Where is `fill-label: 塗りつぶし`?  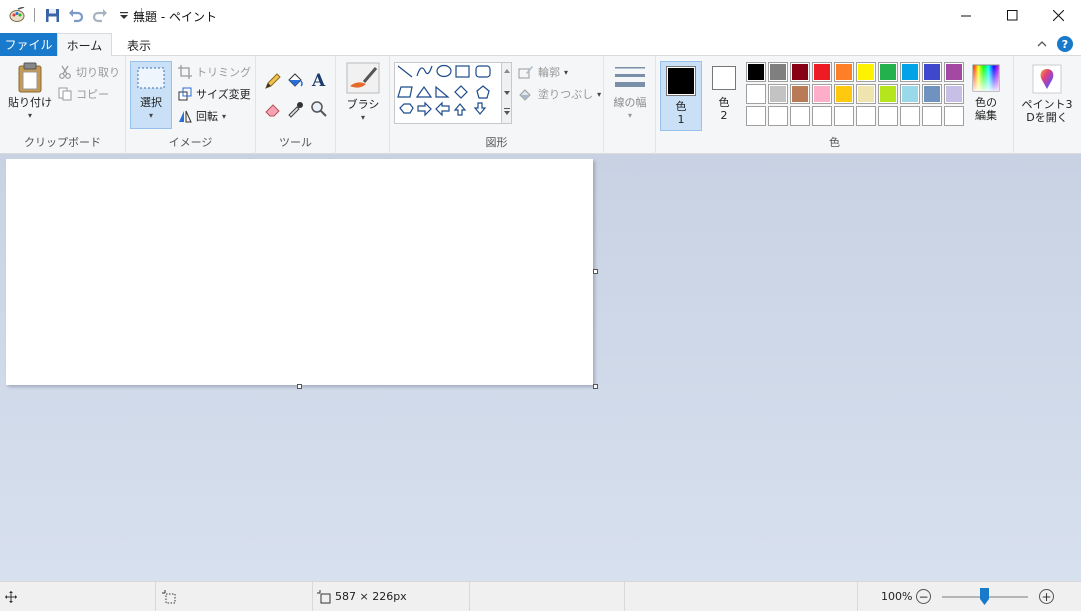
fill-label: 塗りつぶし is located at coordinates (566, 94).